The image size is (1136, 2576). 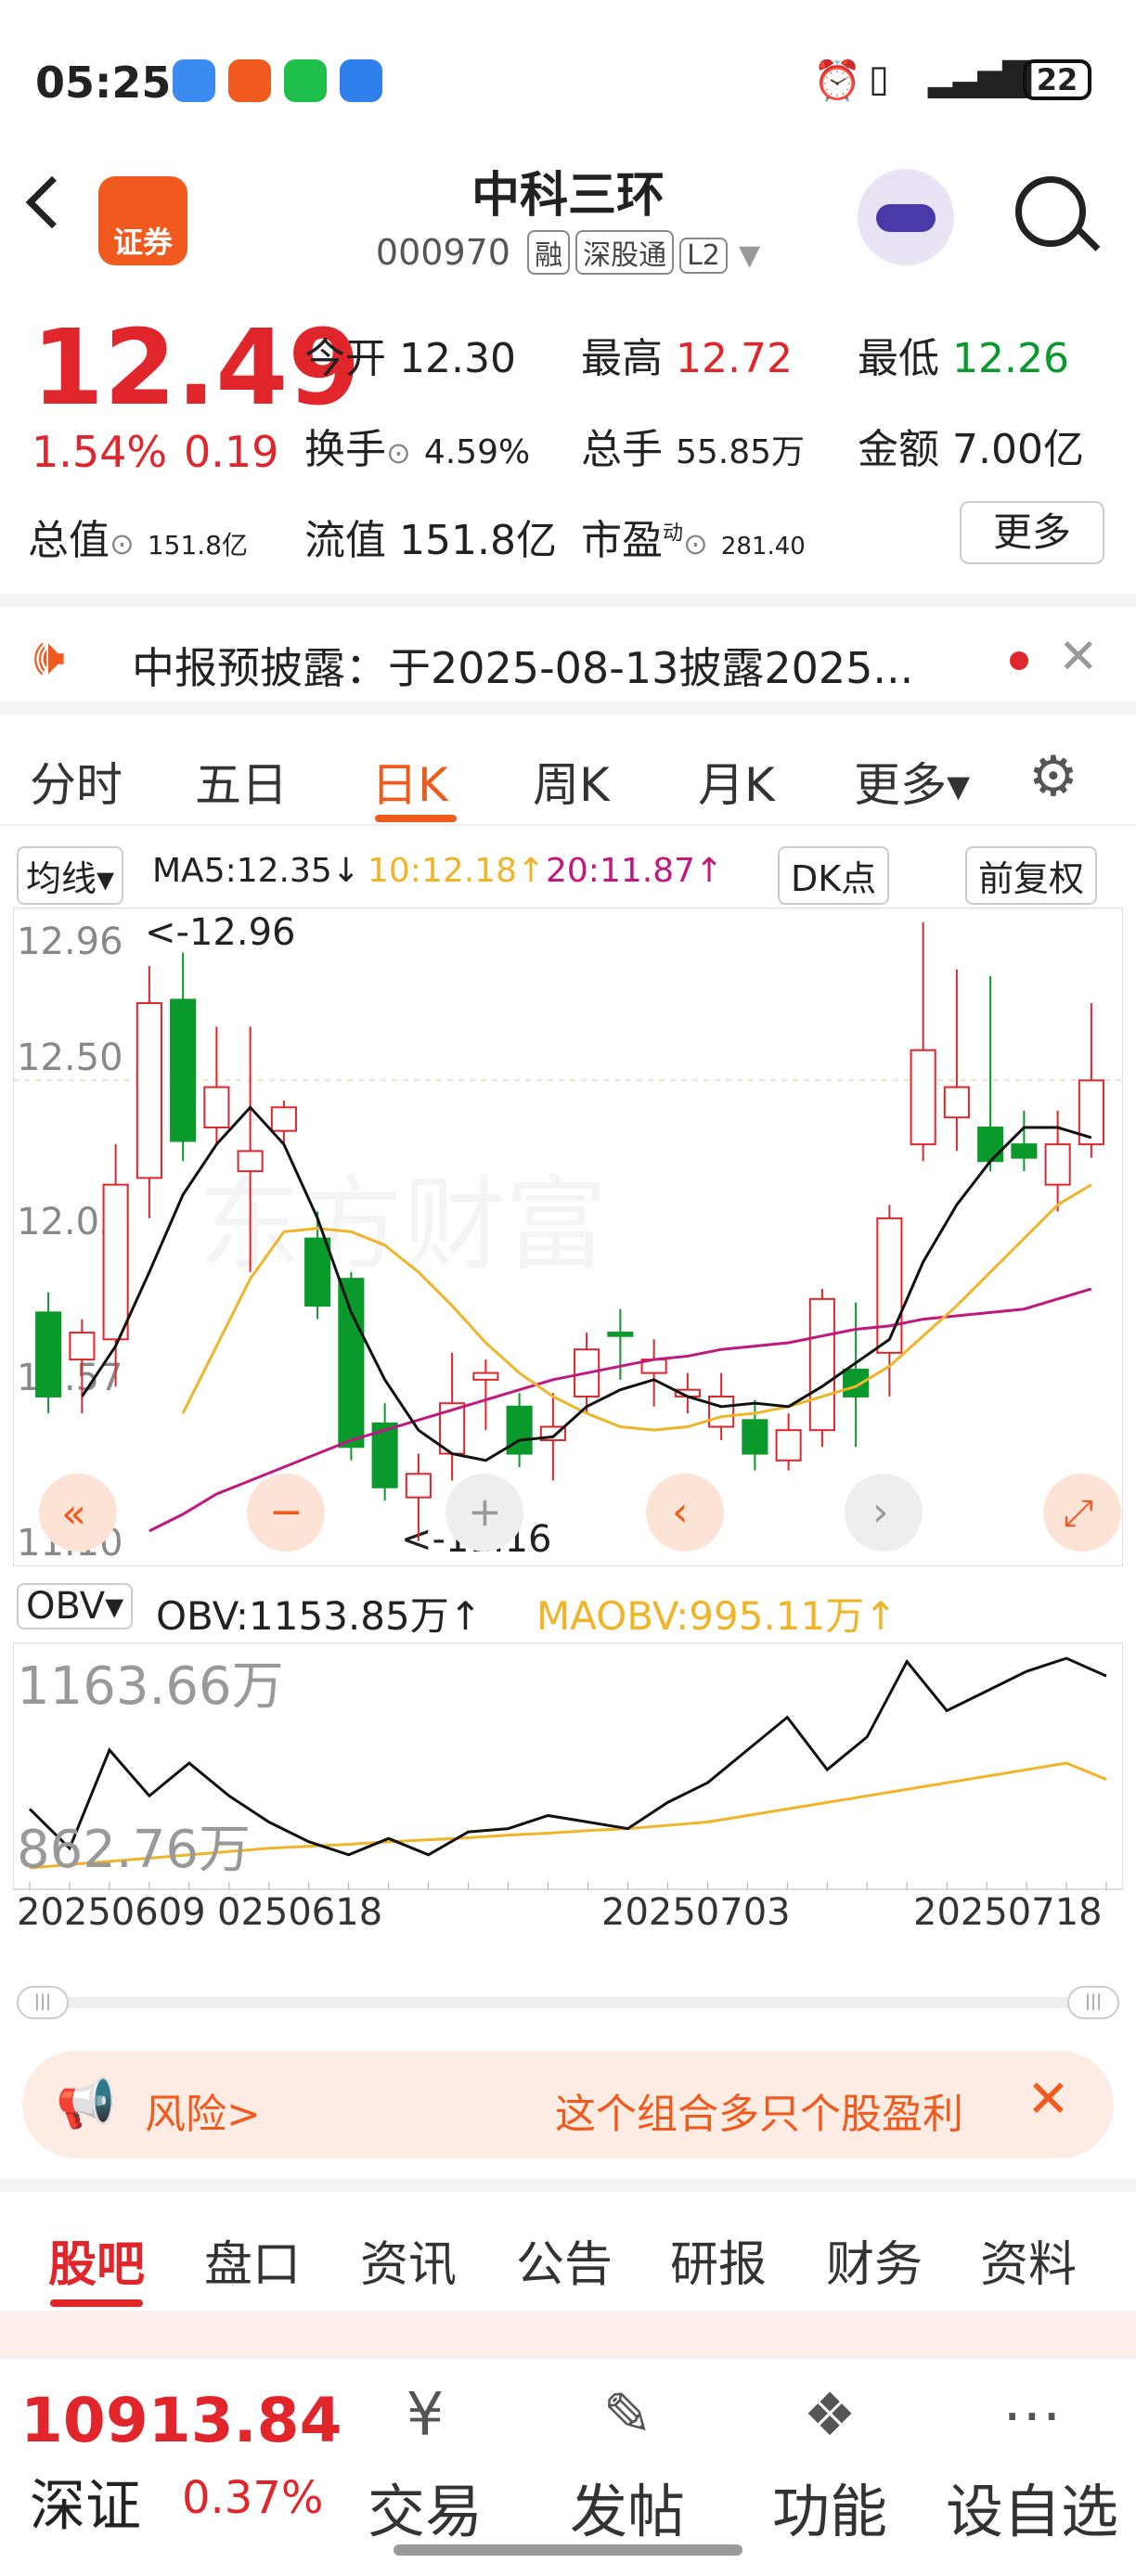 What do you see at coordinates (181, 2420) in the screenshot?
I see `index-value: 10913.84` at bounding box center [181, 2420].